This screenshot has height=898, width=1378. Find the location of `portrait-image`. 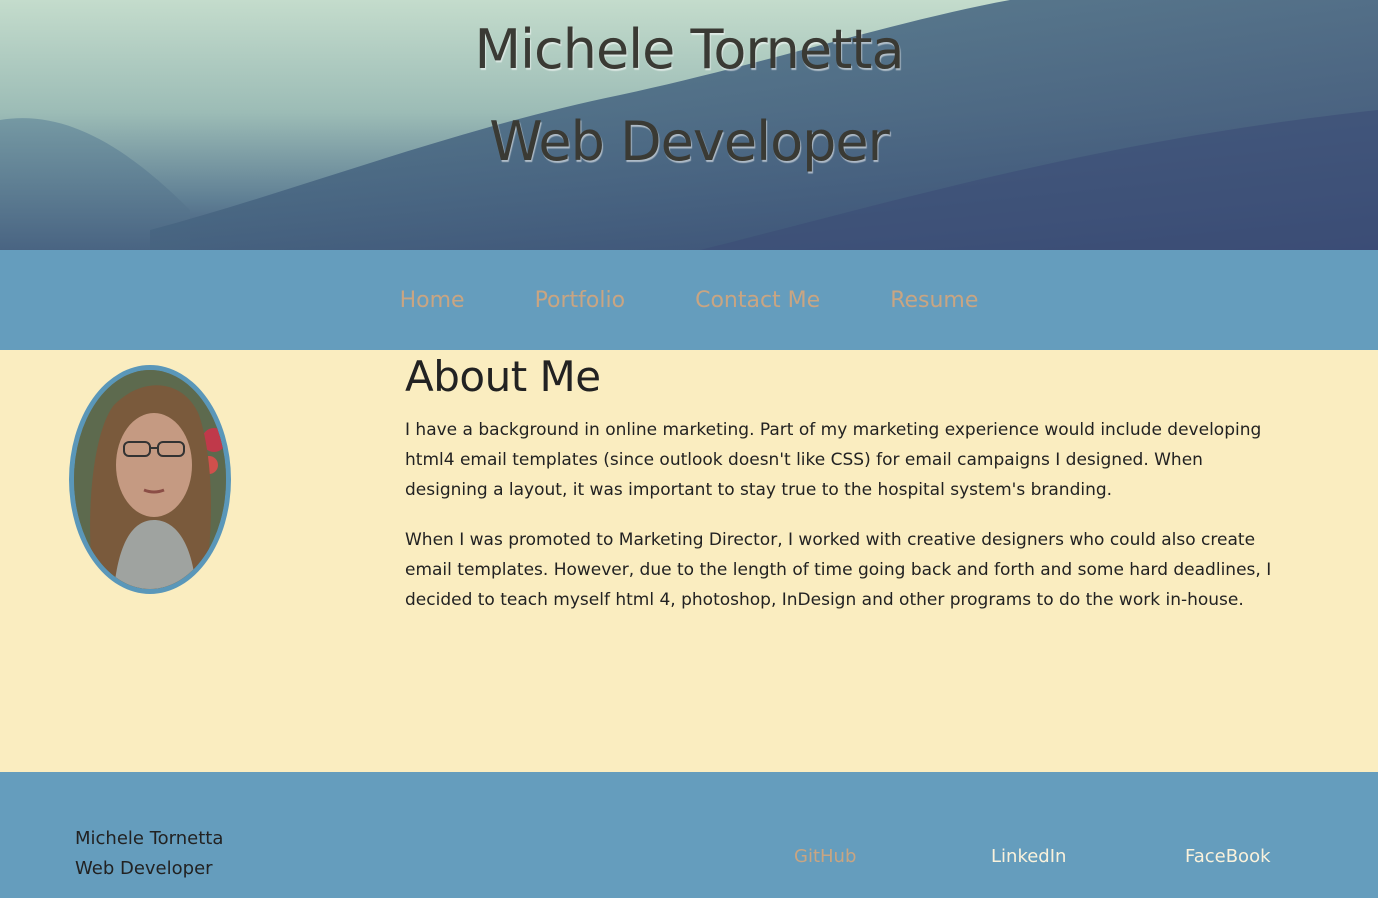

portrait-image is located at coordinates (150, 479).